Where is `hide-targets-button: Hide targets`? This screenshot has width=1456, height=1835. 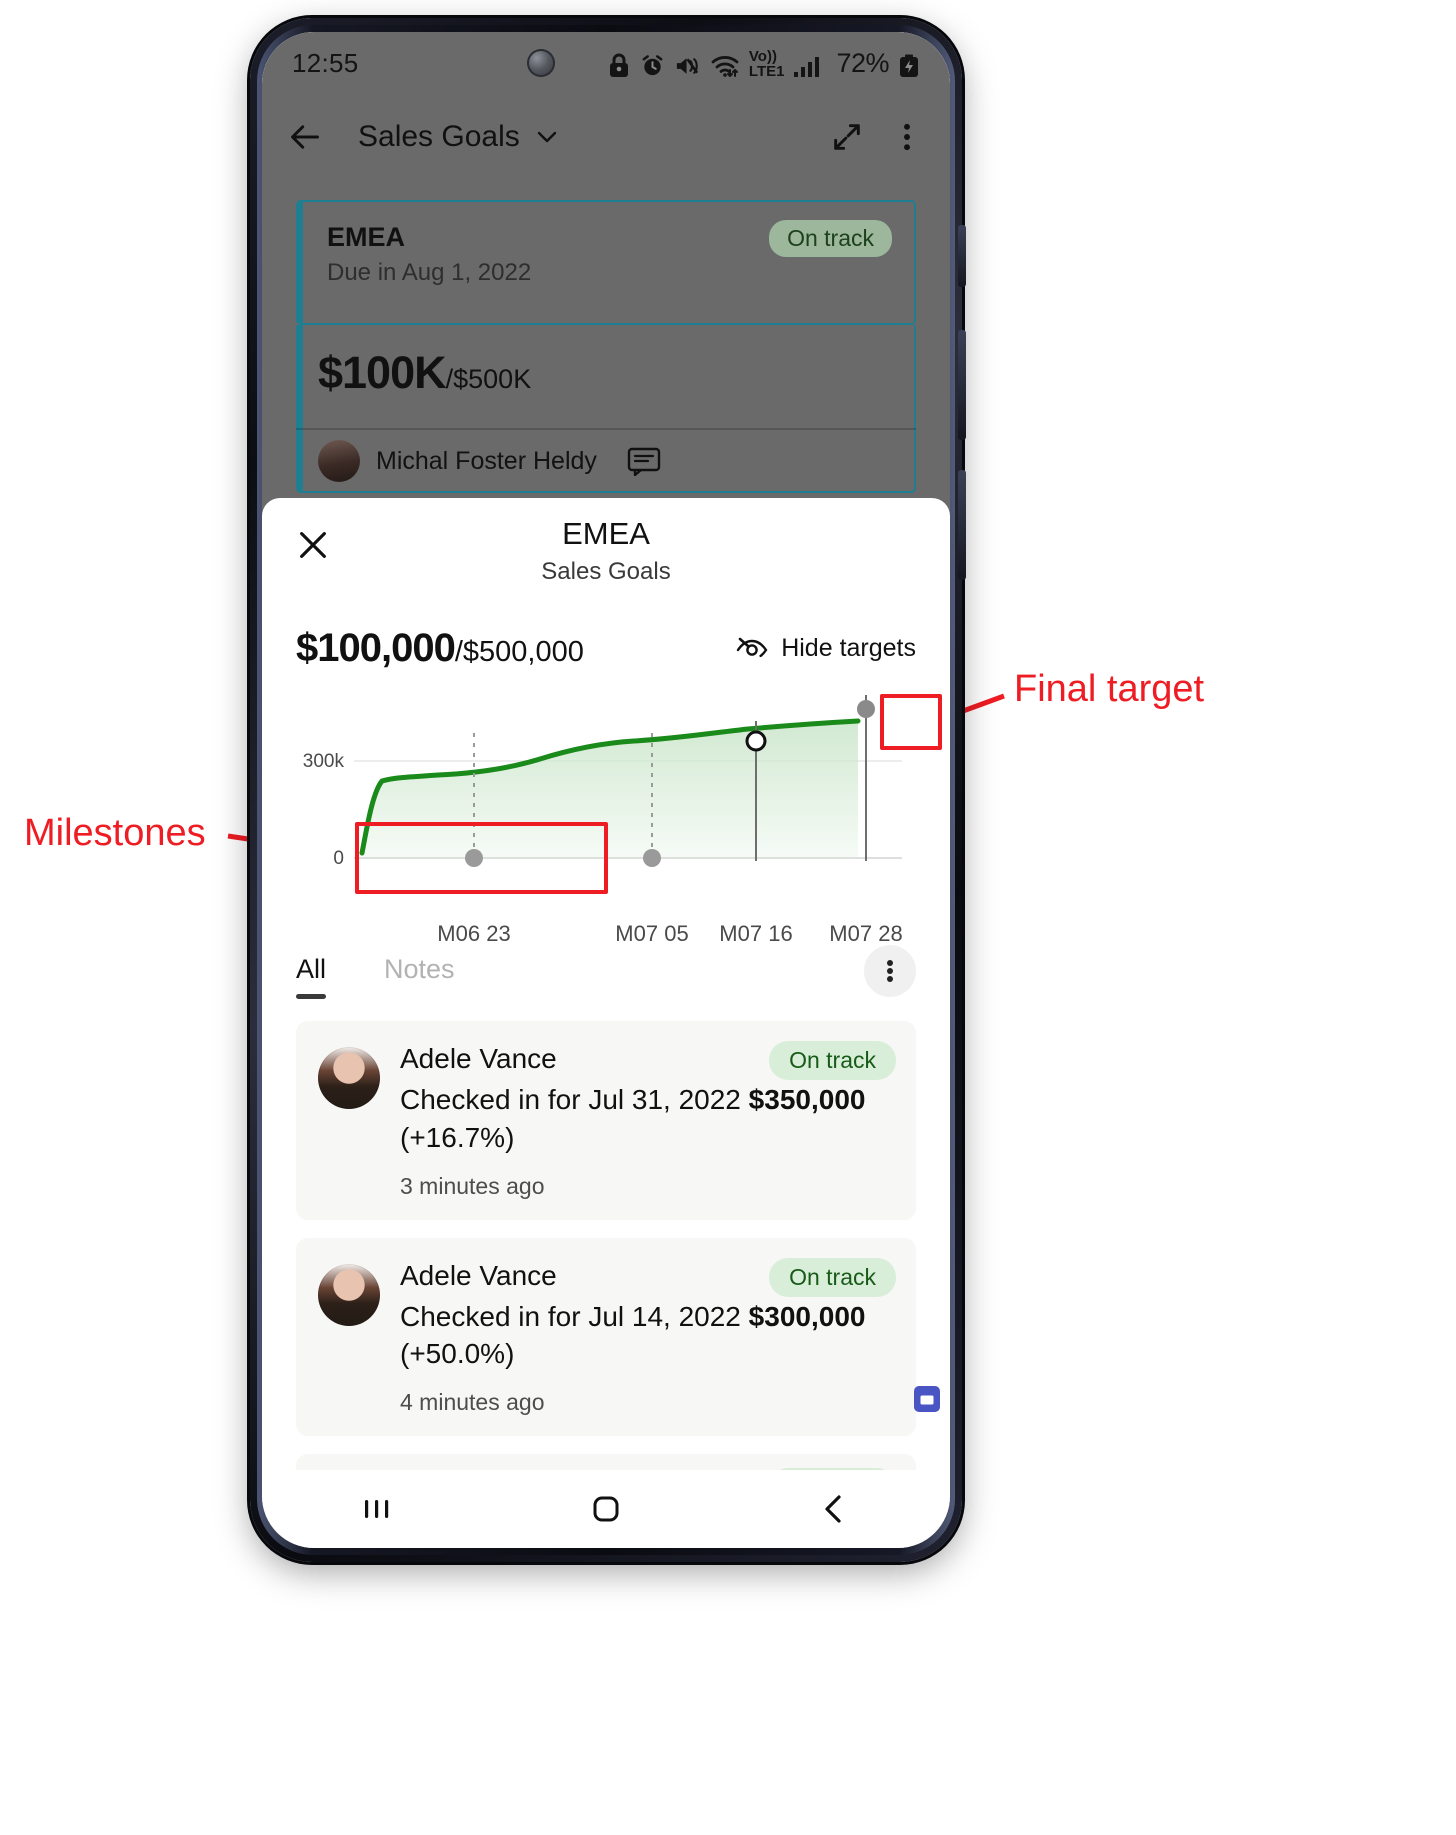 hide-targets-button: Hide targets is located at coordinates (825, 648).